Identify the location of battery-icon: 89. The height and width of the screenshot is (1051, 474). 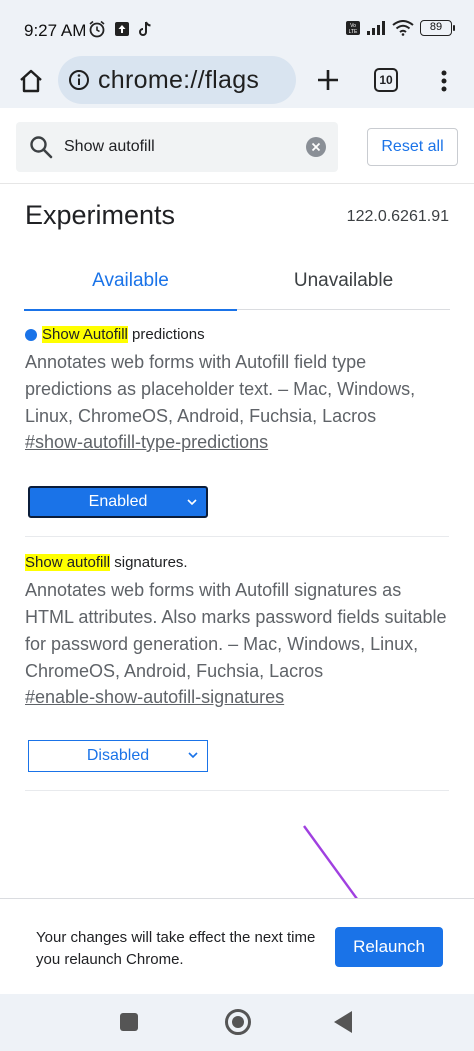
(437, 28).